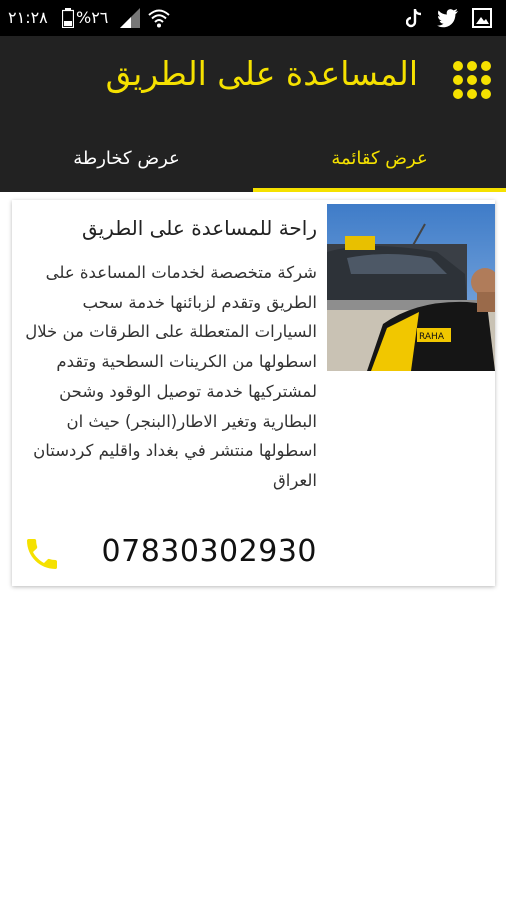  I want to click on signal-icon, so click(131, 20).